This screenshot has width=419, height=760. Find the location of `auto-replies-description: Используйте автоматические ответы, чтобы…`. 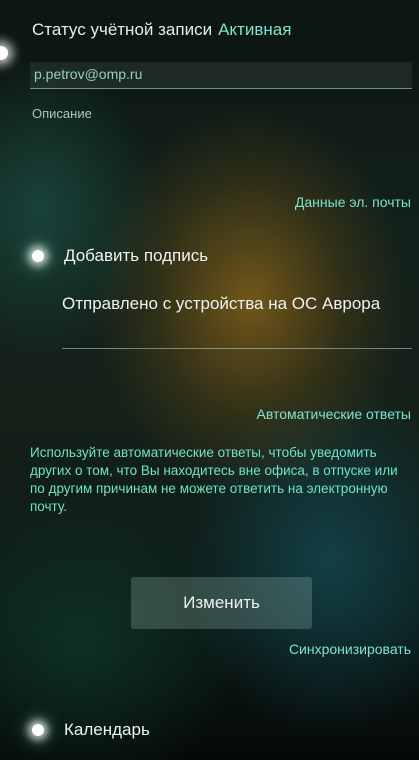

auto-replies-description: Используйте автоматические ответы, чтобы… is located at coordinates (214, 479).